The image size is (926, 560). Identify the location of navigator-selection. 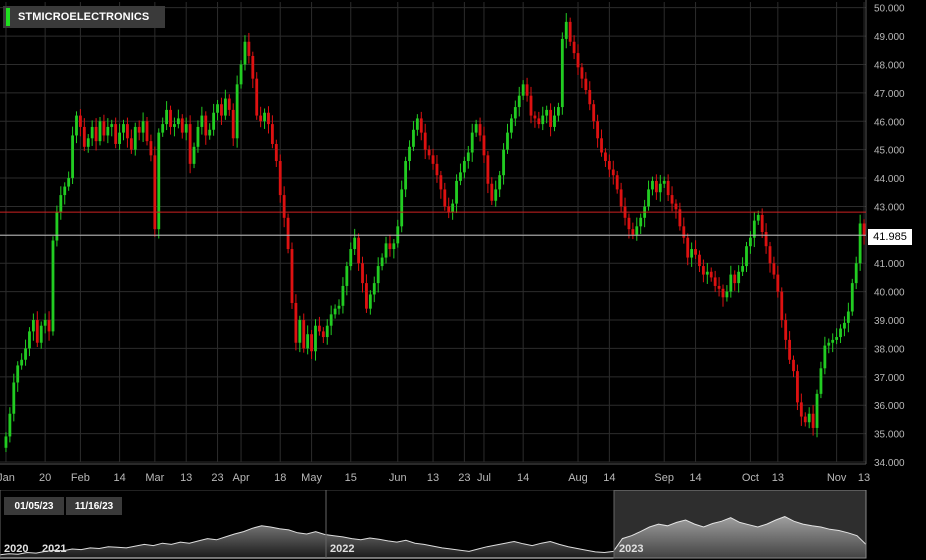
(740, 524).